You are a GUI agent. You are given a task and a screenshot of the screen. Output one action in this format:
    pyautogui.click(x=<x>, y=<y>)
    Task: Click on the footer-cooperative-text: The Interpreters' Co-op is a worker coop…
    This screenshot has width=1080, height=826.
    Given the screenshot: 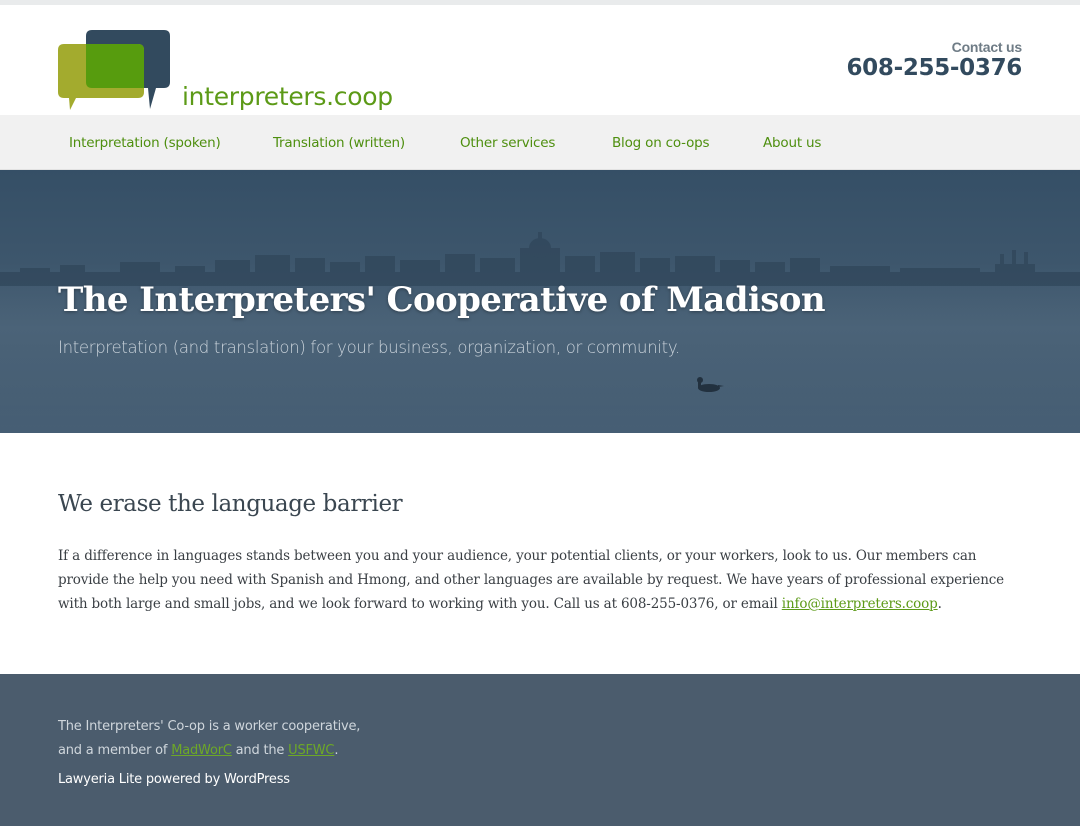 What is the action you would take?
    pyautogui.click(x=209, y=726)
    